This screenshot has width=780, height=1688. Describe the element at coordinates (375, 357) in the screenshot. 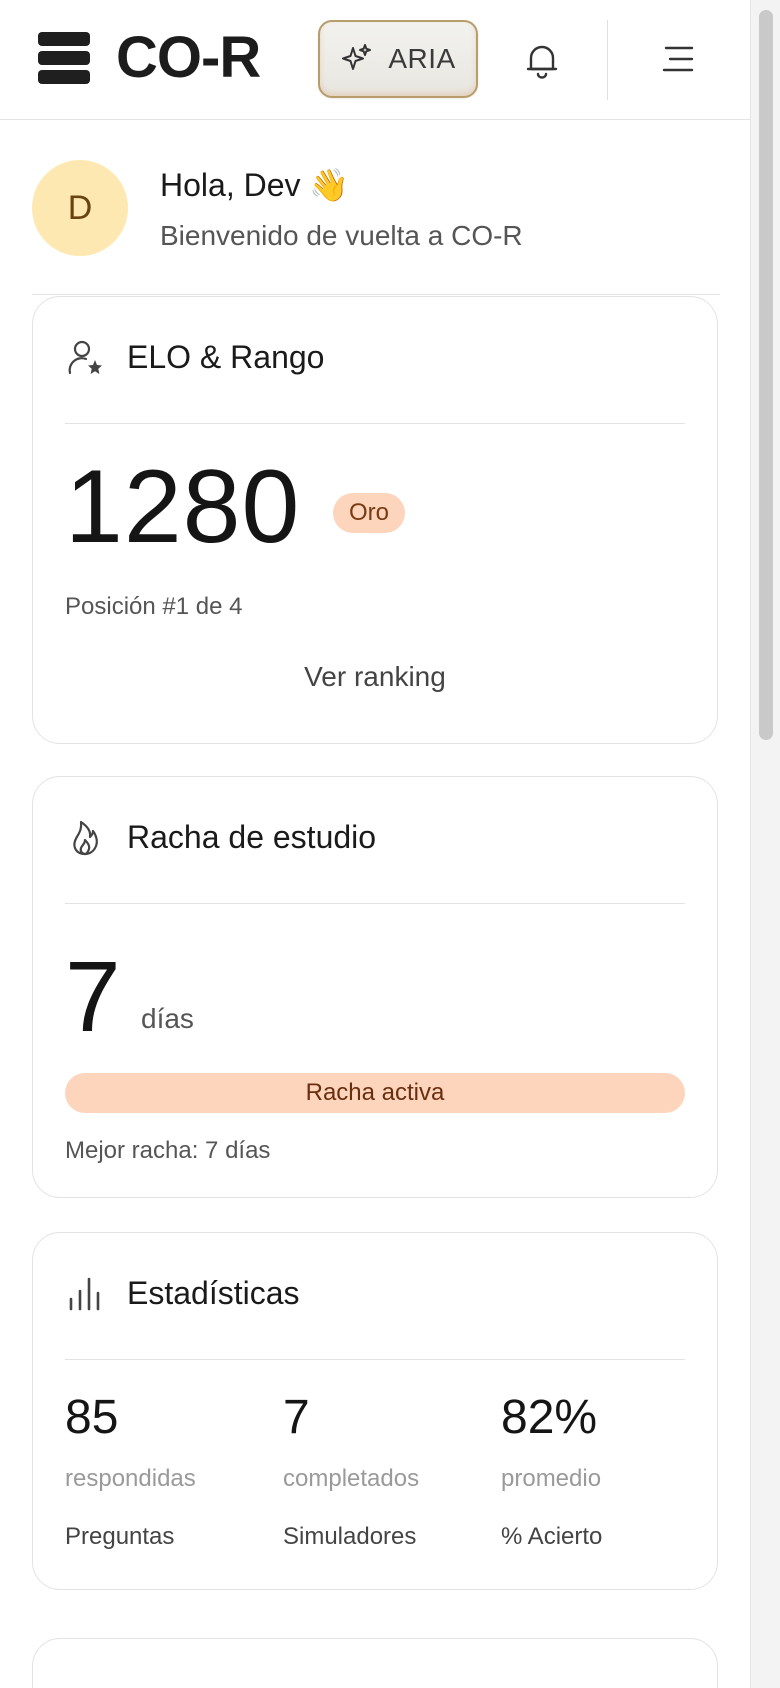

I see `elo-card-header: ELO & Rango` at that location.